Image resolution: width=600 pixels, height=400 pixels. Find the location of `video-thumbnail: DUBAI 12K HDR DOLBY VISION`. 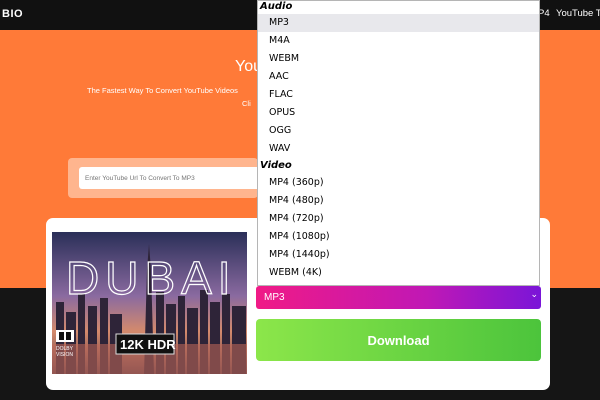

video-thumbnail: DUBAI 12K HDR DOLBY VISION is located at coordinates (149, 303).